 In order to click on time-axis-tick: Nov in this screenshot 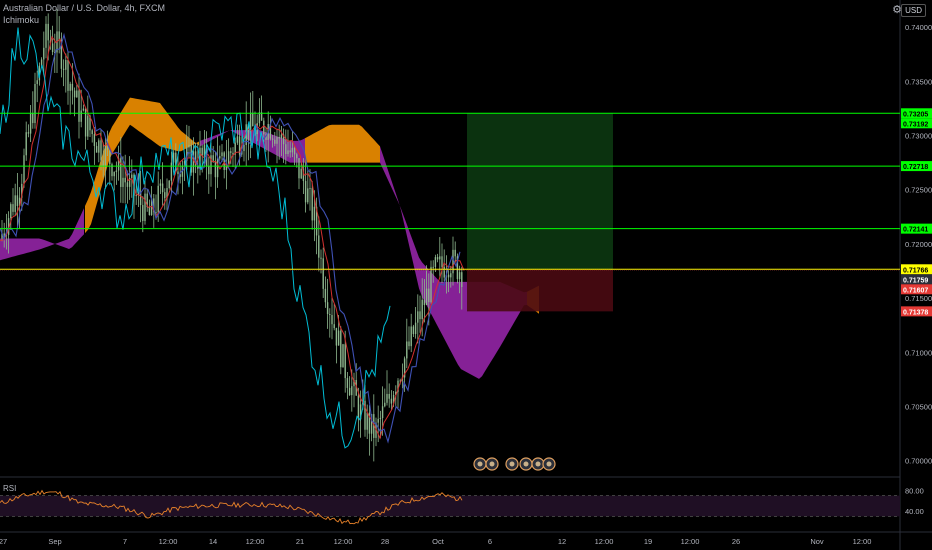, I will do `click(817, 541)`.